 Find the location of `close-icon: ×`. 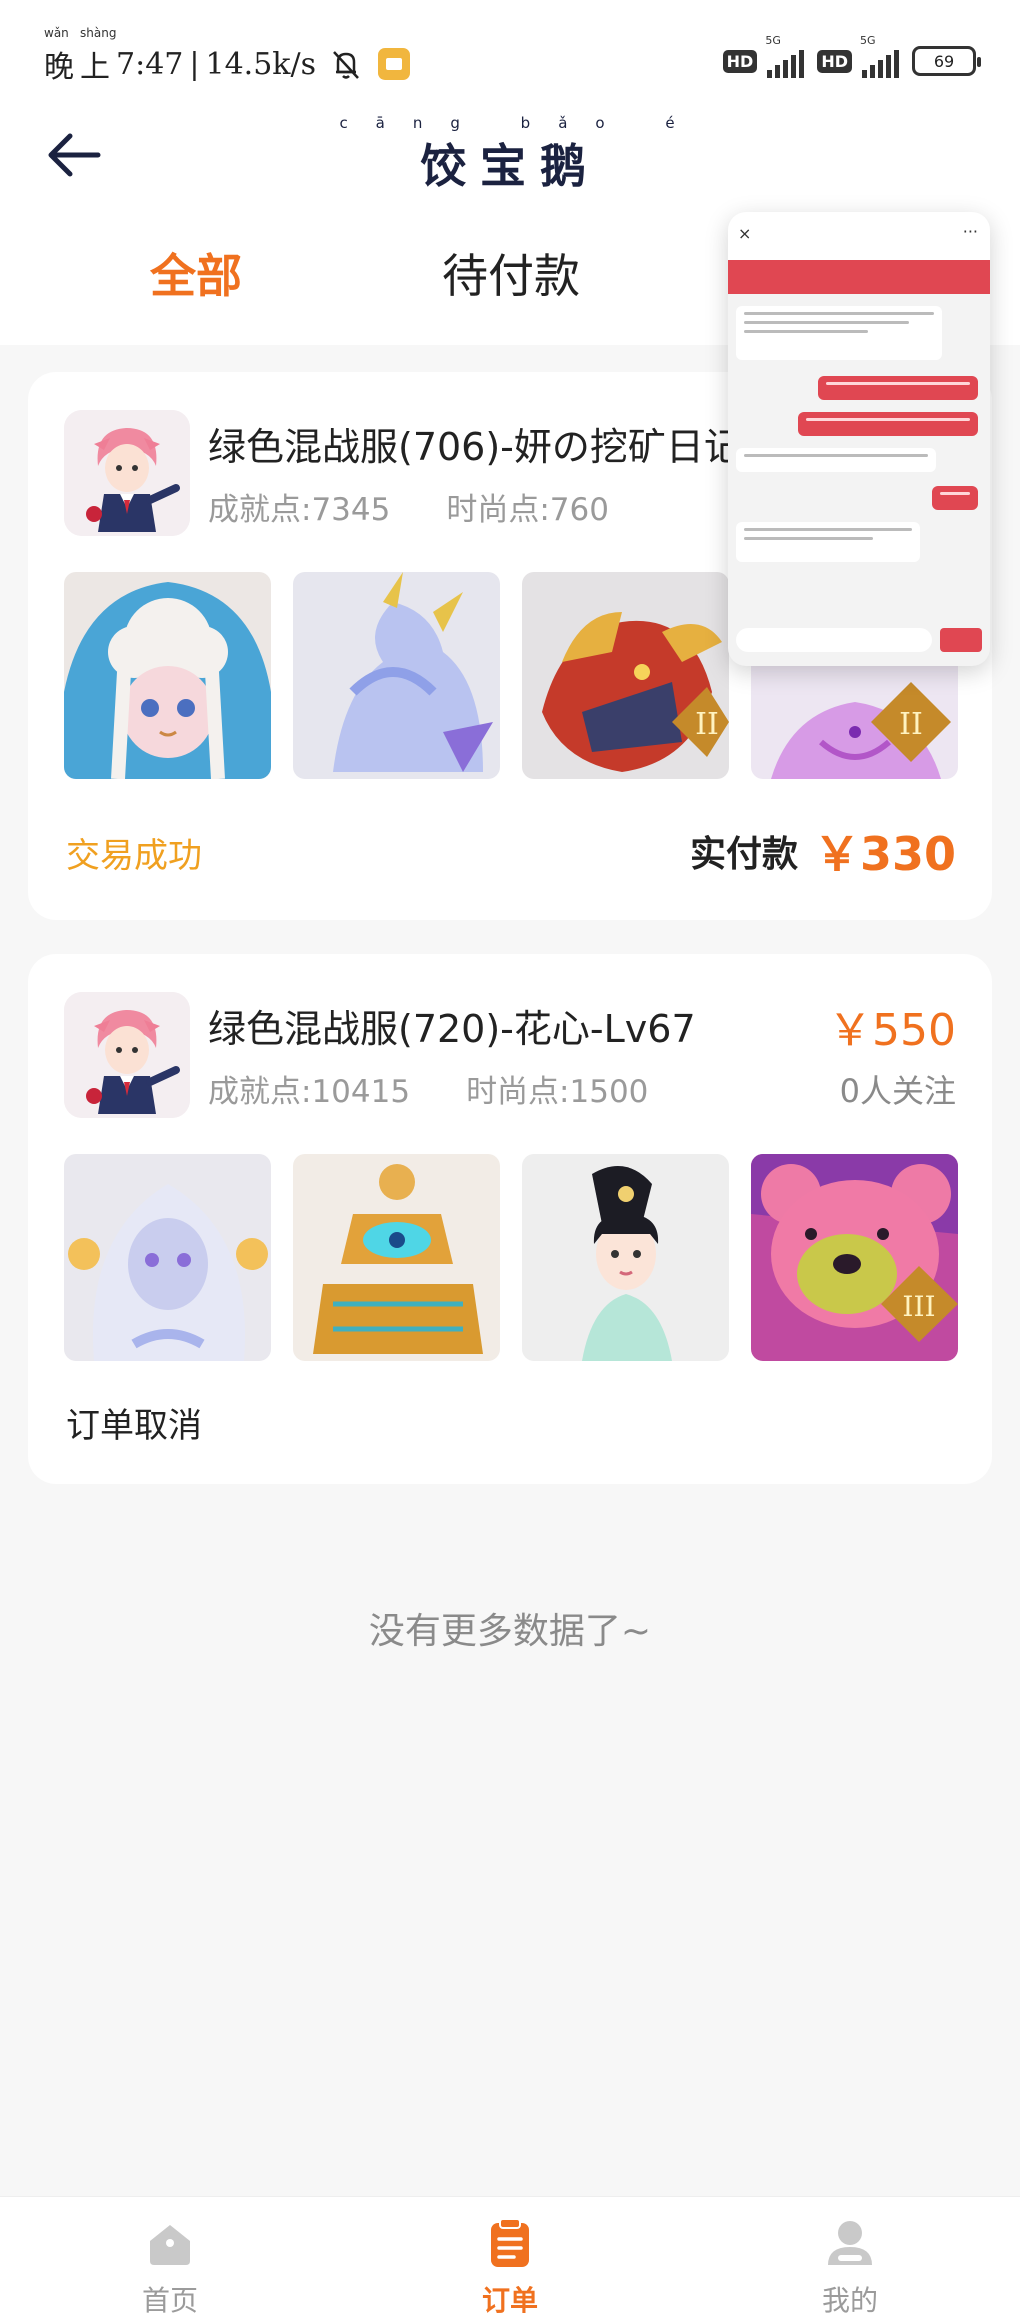

close-icon: × is located at coordinates (744, 233).